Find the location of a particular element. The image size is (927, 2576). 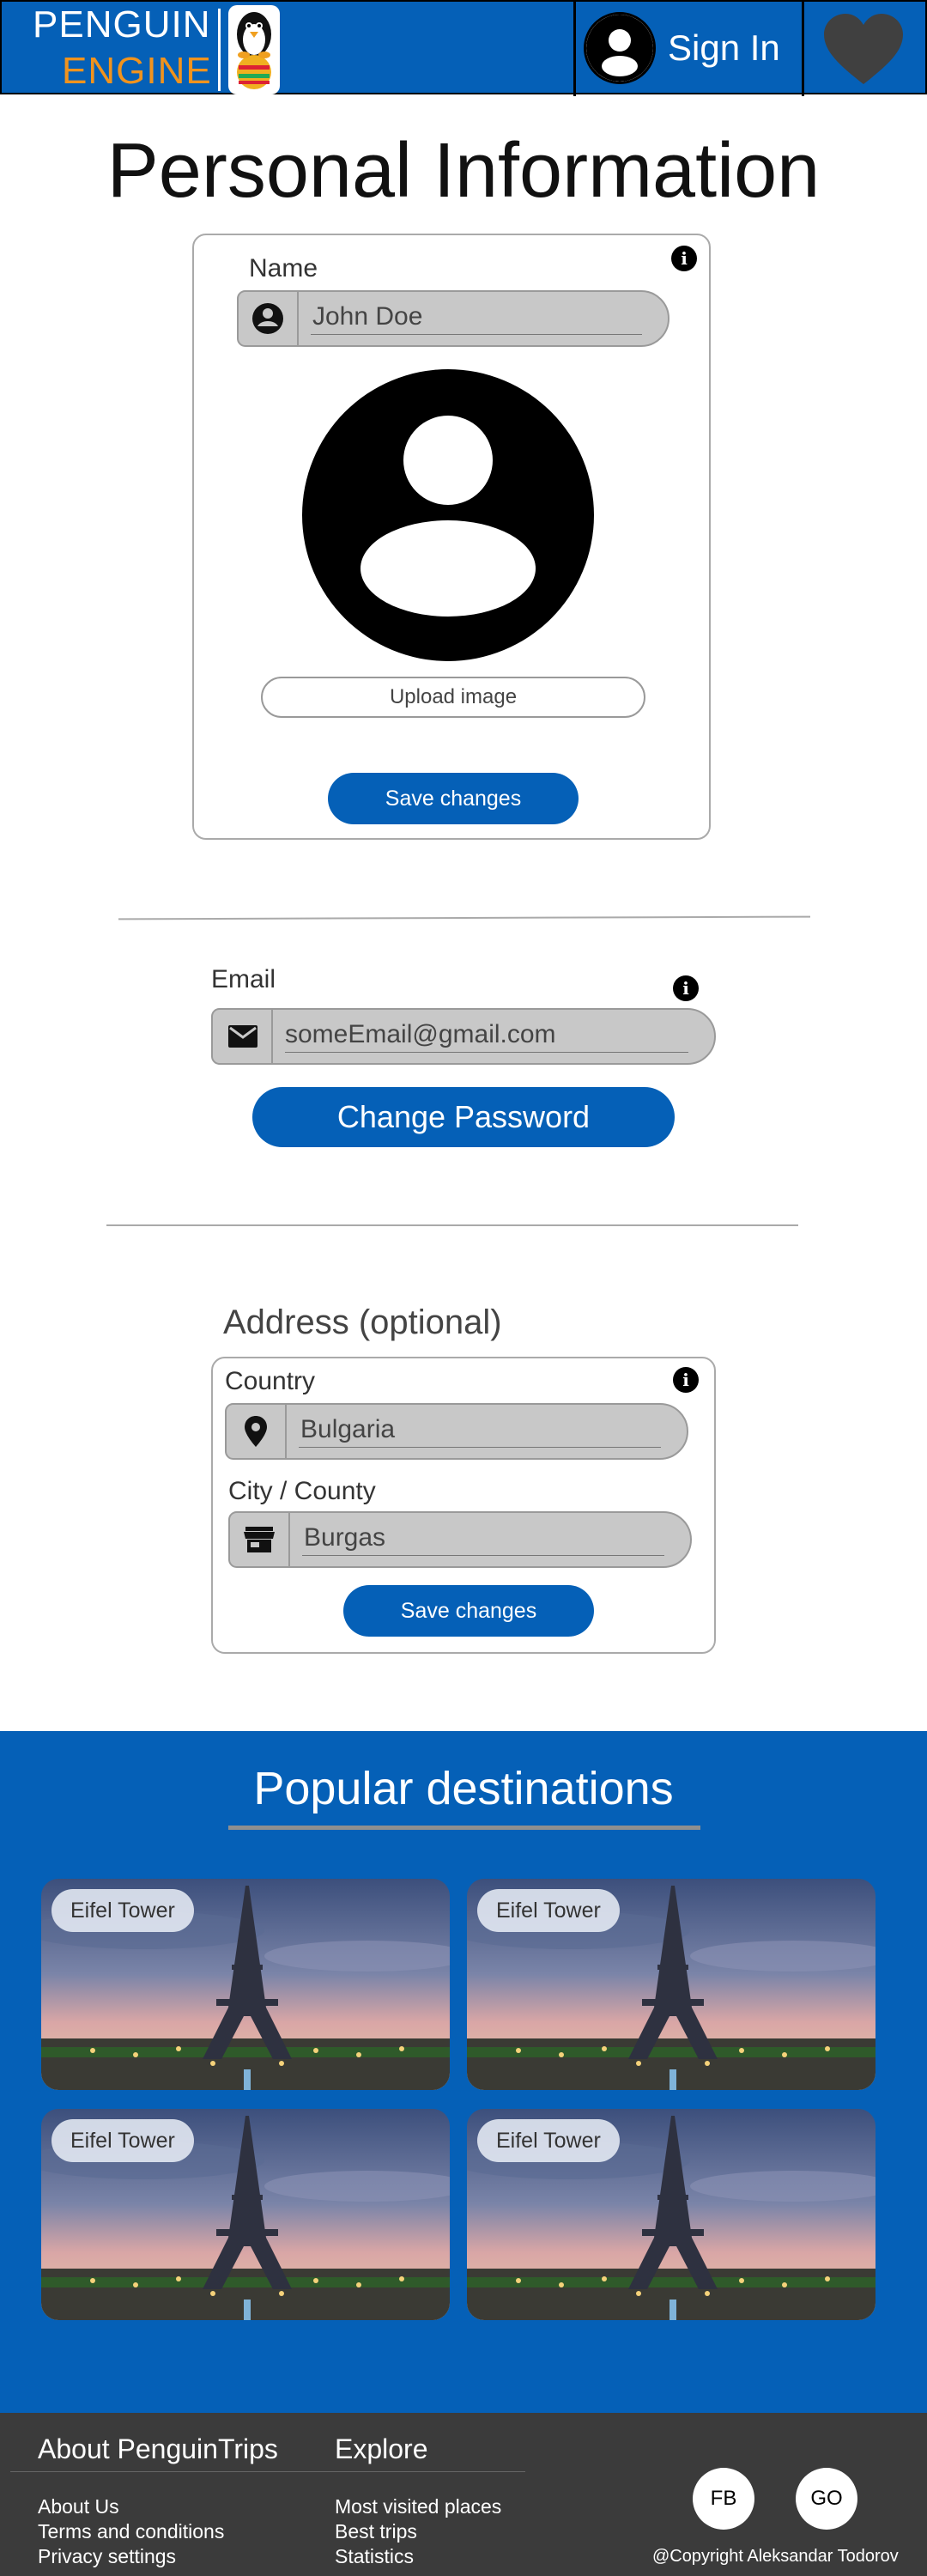

user-avatar-icon is located at coordinates (620, 48).